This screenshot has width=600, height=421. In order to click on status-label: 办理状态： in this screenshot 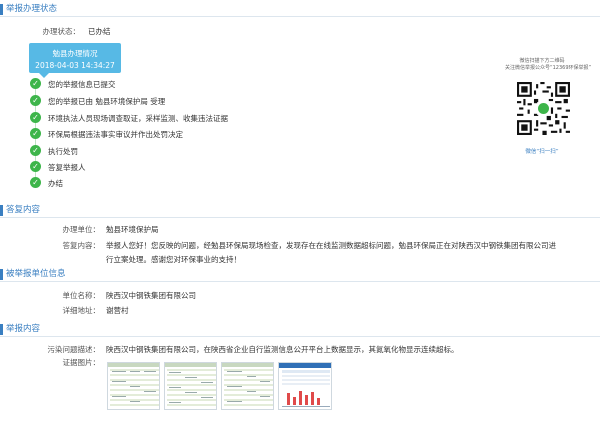, I will do `click(61, 31)`.